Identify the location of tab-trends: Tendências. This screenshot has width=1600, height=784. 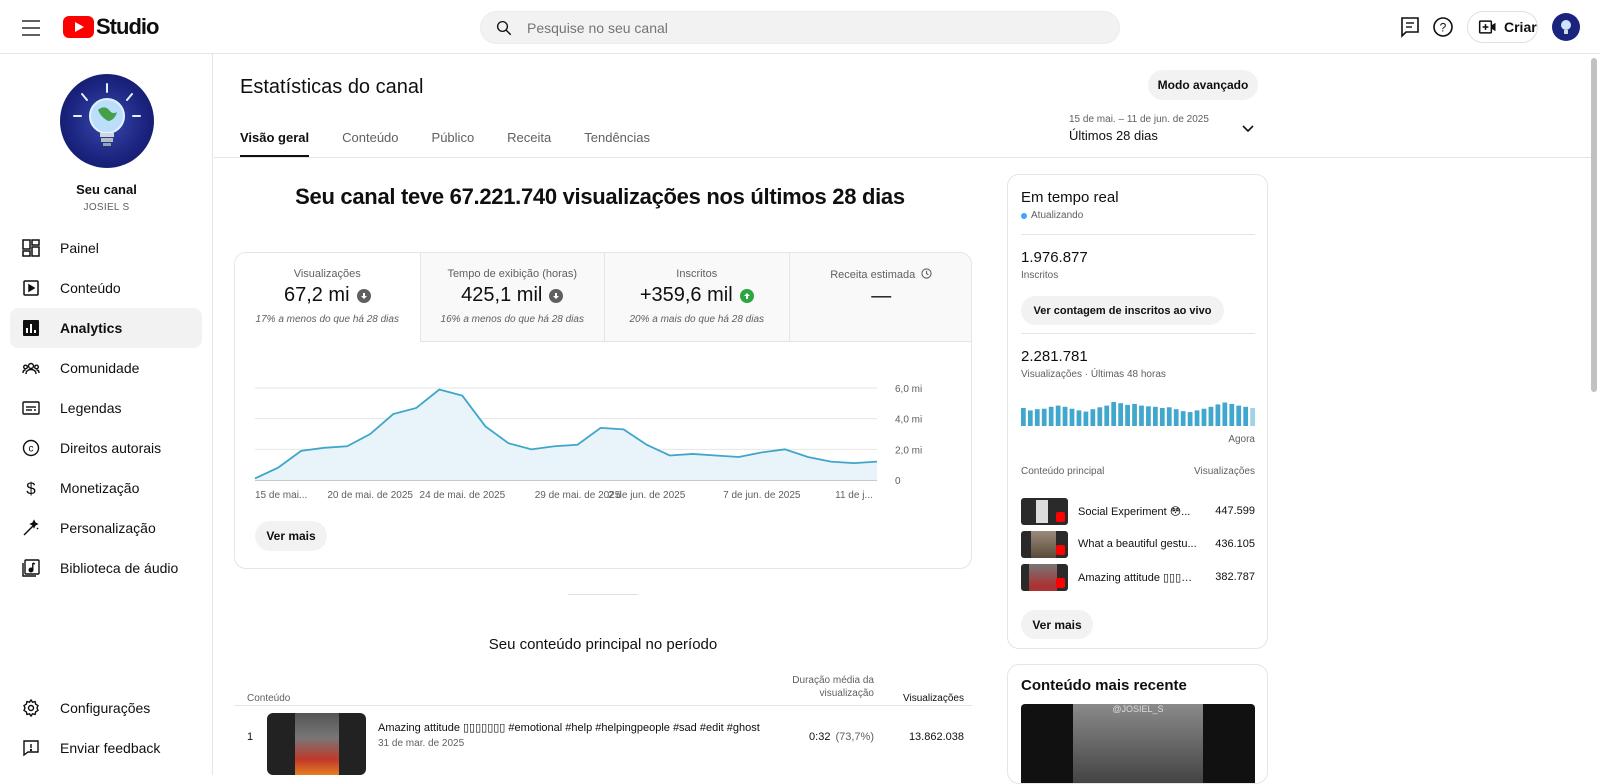
(617, 139).